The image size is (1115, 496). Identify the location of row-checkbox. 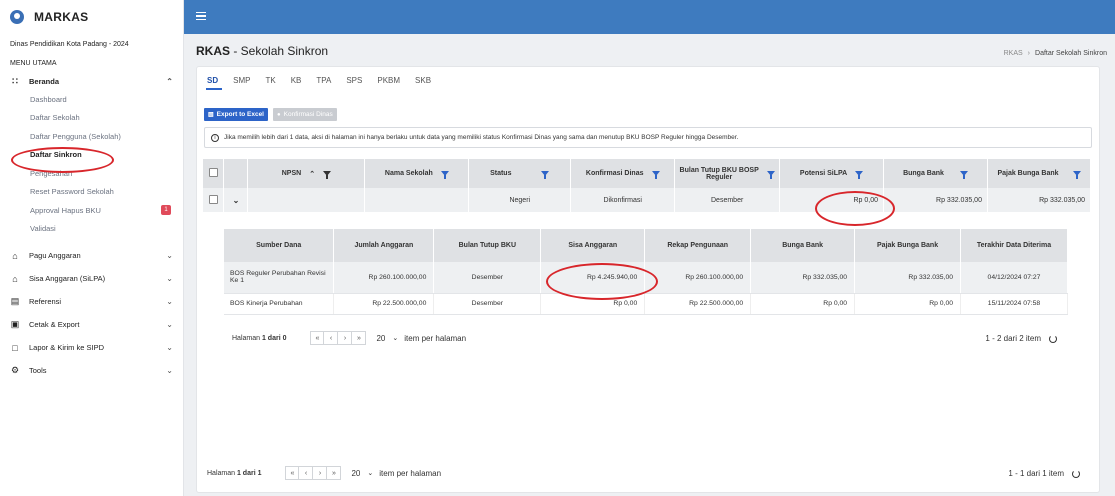
(213, 199).